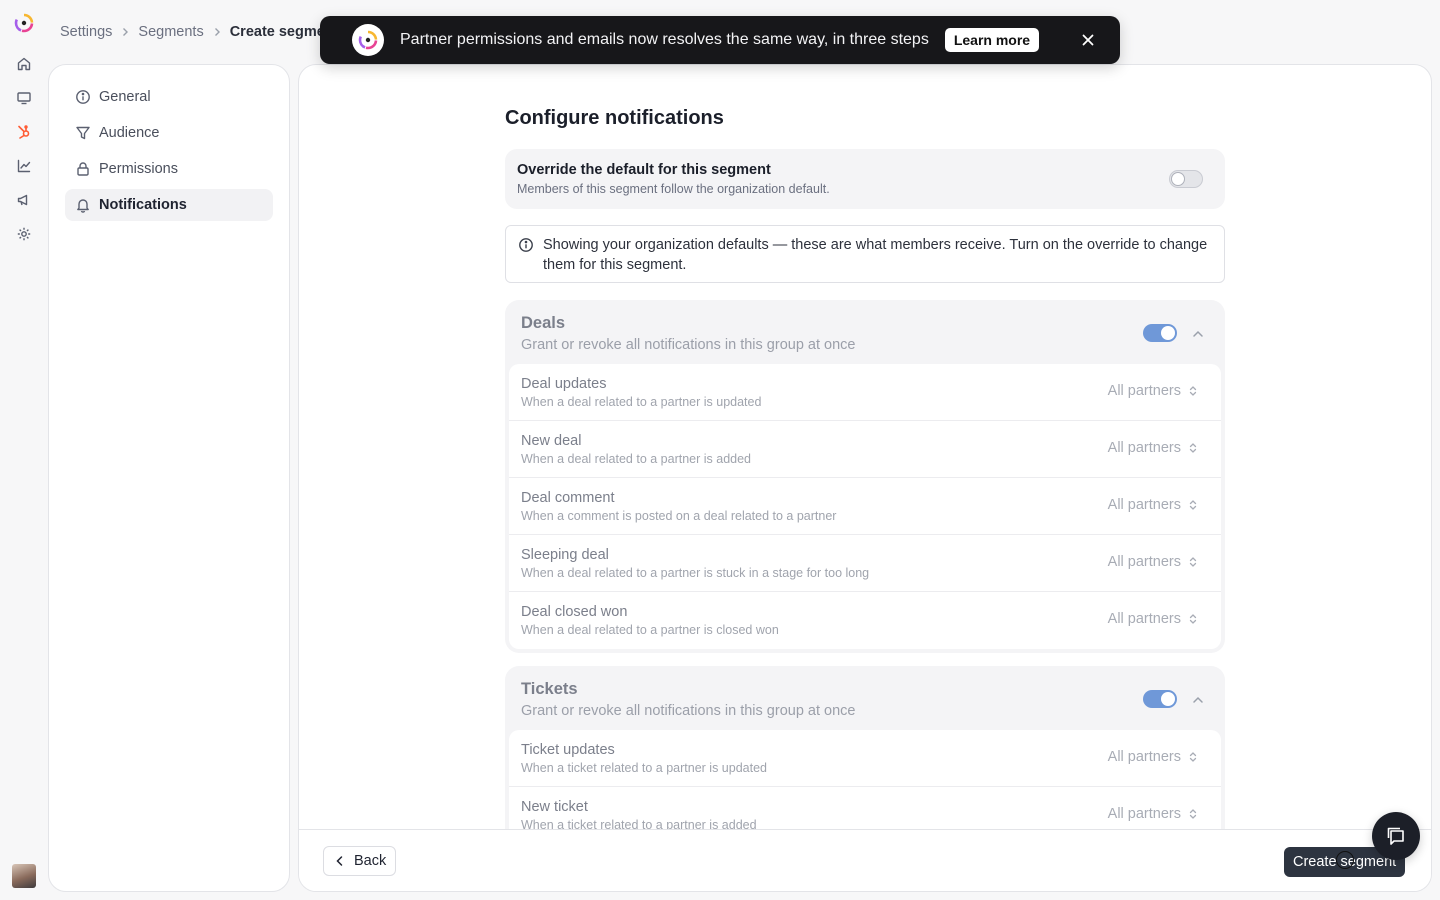  What do you see at coordinates (24, 200) in the screenshot?
I see `megaphone-icon` at bounding box center [24, 200].